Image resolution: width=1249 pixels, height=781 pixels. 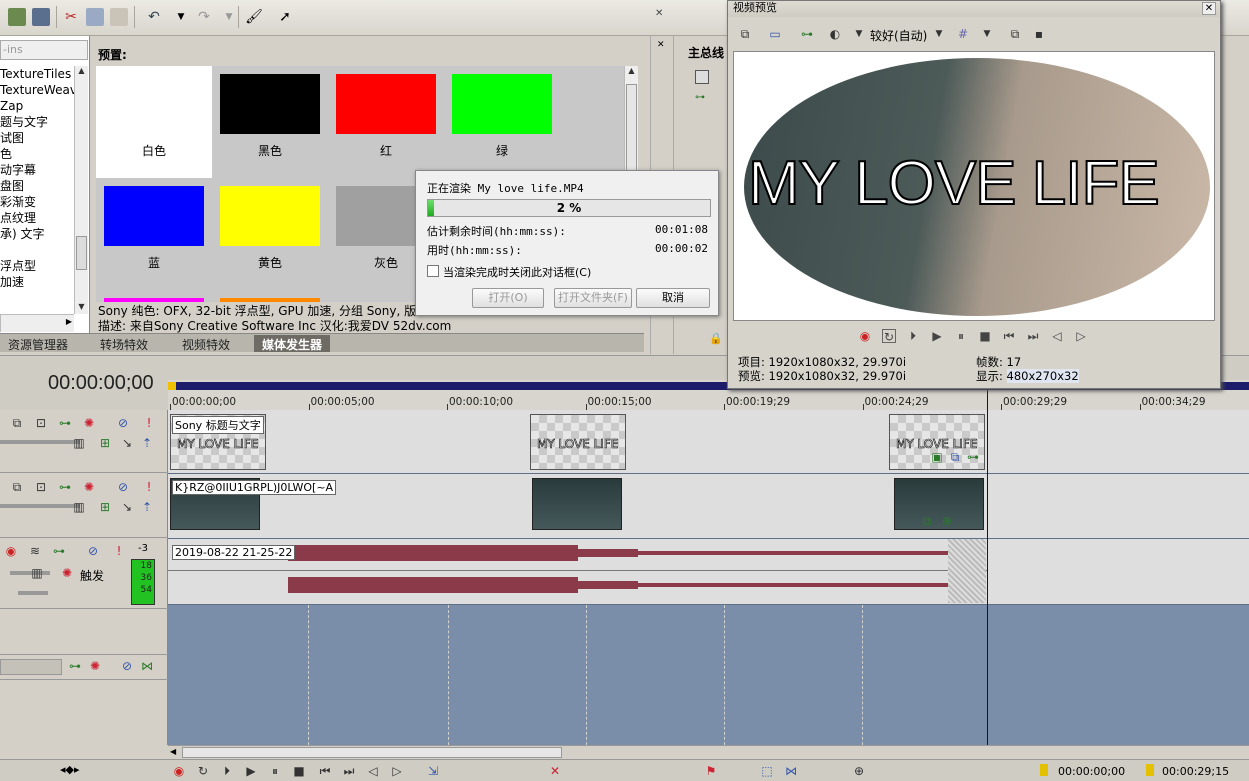 What do you see at coordinates (702, 77) in the screenshot?
I see `master-fx-icon` at bounding box center [702, 77].